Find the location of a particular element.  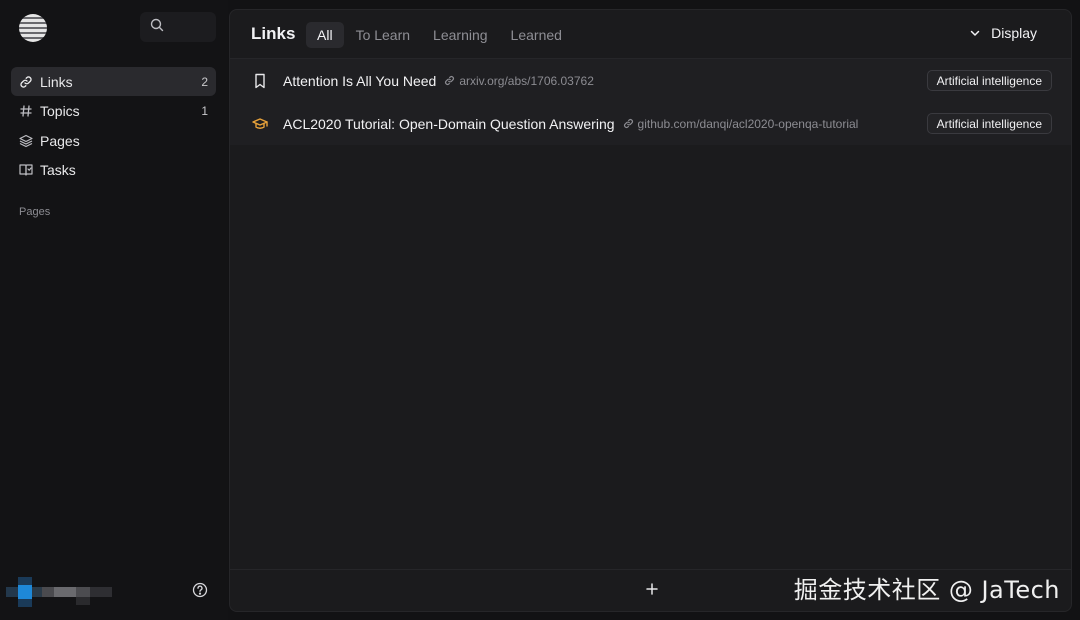

tab-learning: Learning is located at coordinates (460, 35).